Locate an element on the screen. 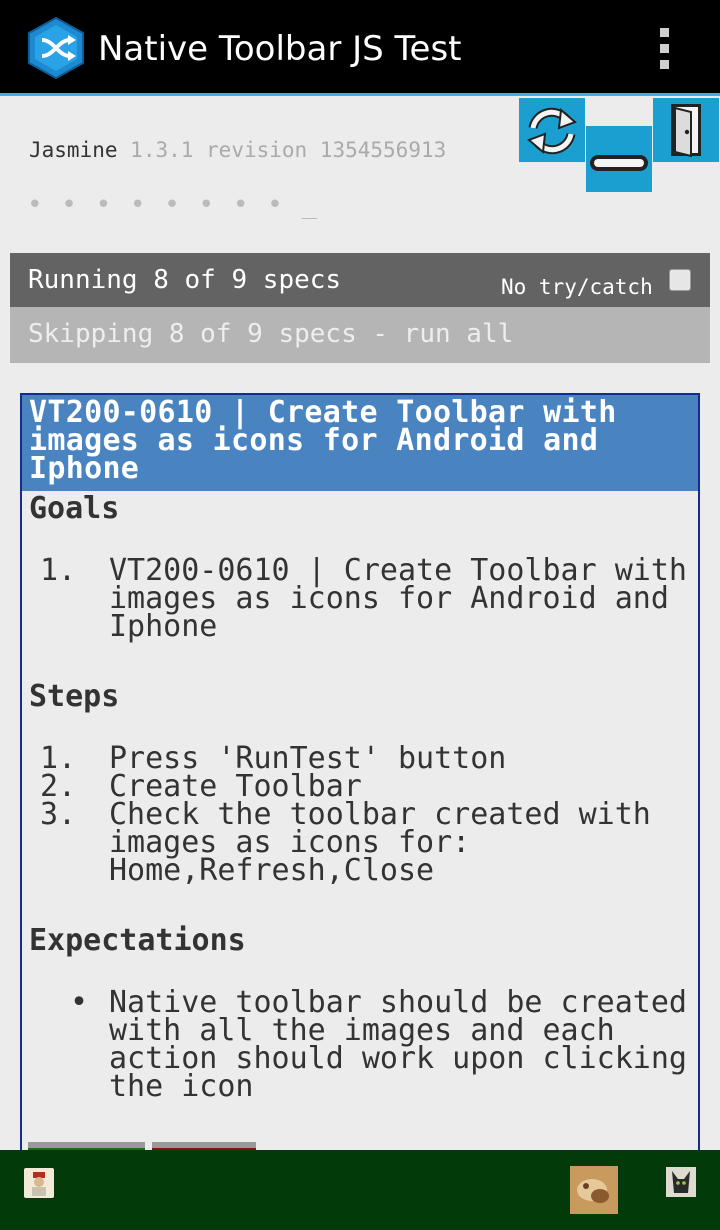 The image size is (720, 1230). door-exit-icon is located at coordinates (686, 130).